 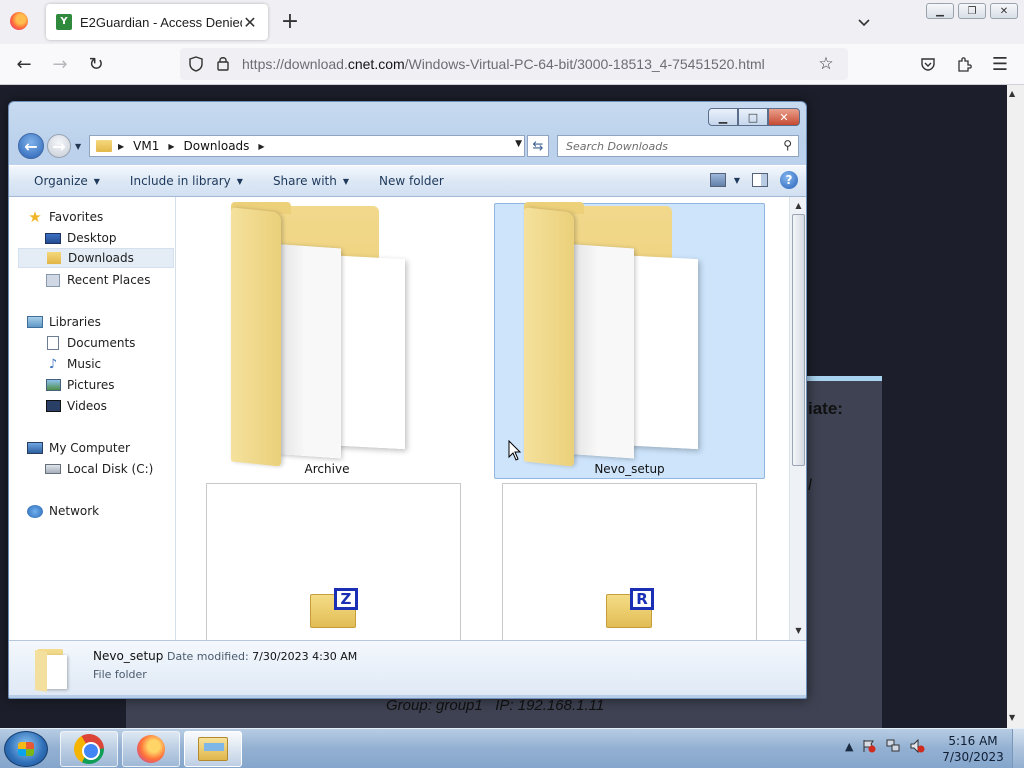 What do you see at coordinates (515, 450) in the screenshot?
I see `mouse-cursor-icon` at bounding box center [515, 450].